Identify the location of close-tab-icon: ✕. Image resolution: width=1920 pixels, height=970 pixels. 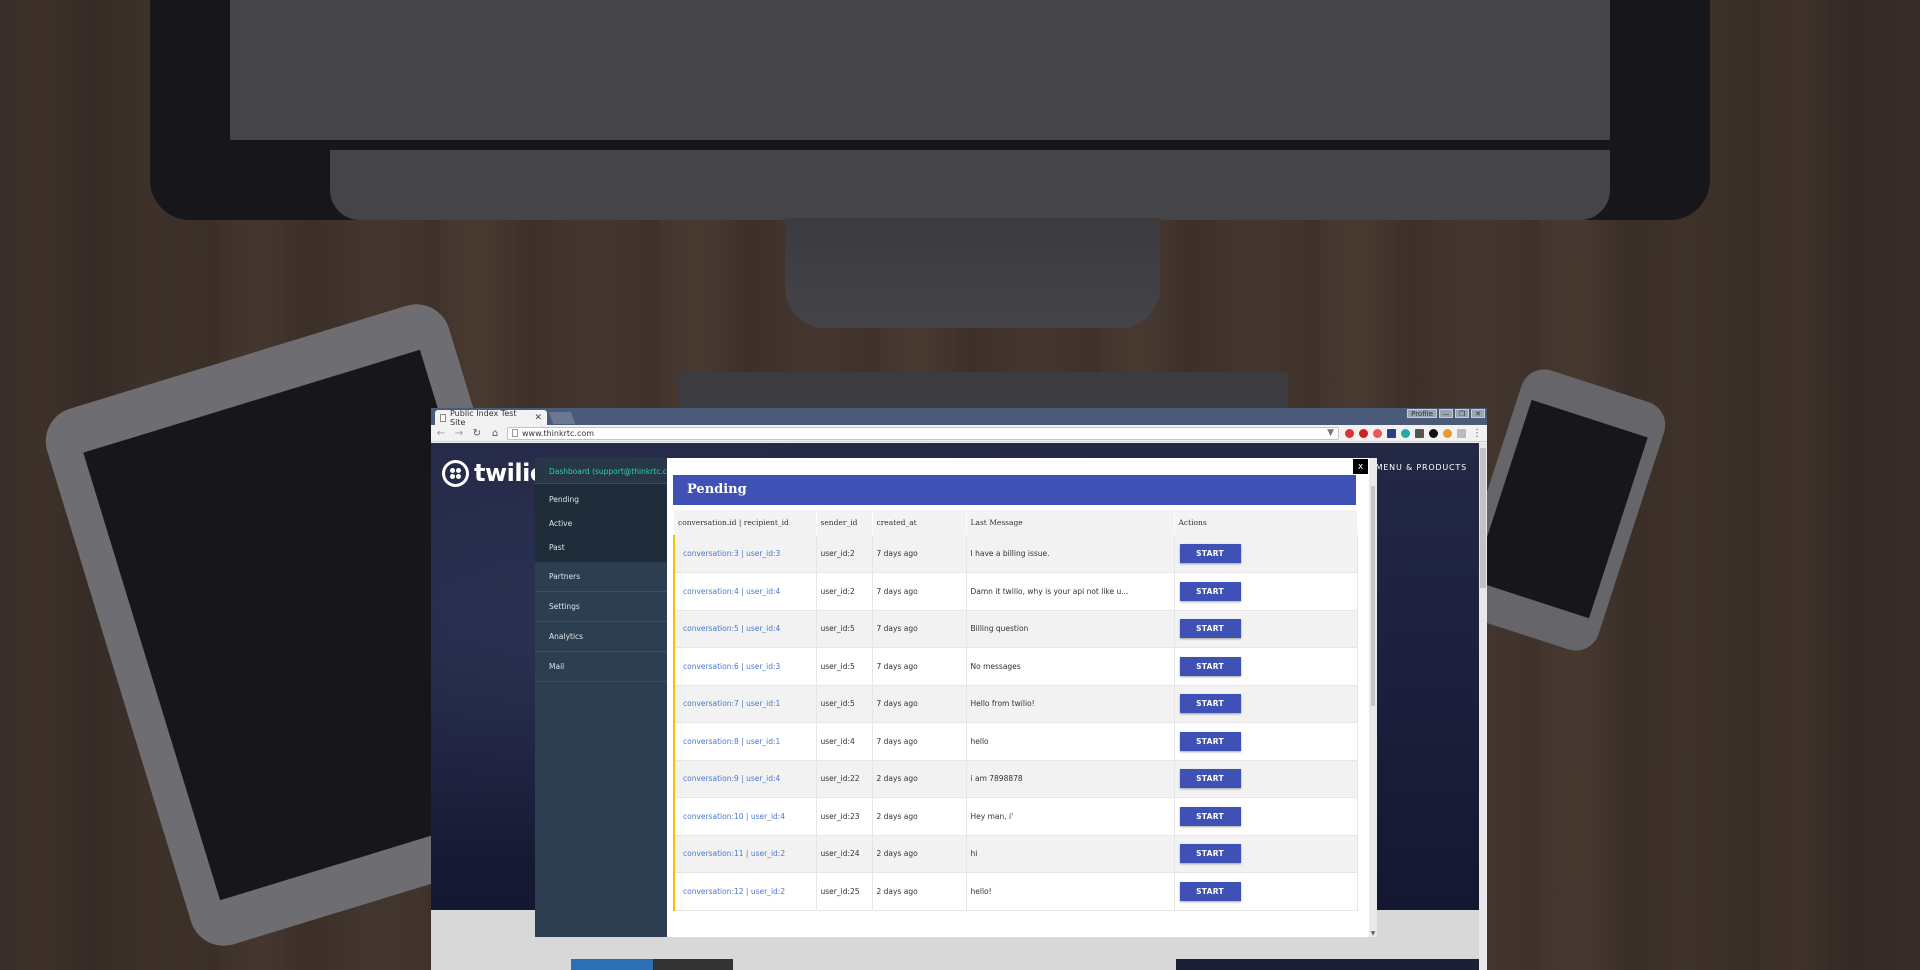
(538, 418).